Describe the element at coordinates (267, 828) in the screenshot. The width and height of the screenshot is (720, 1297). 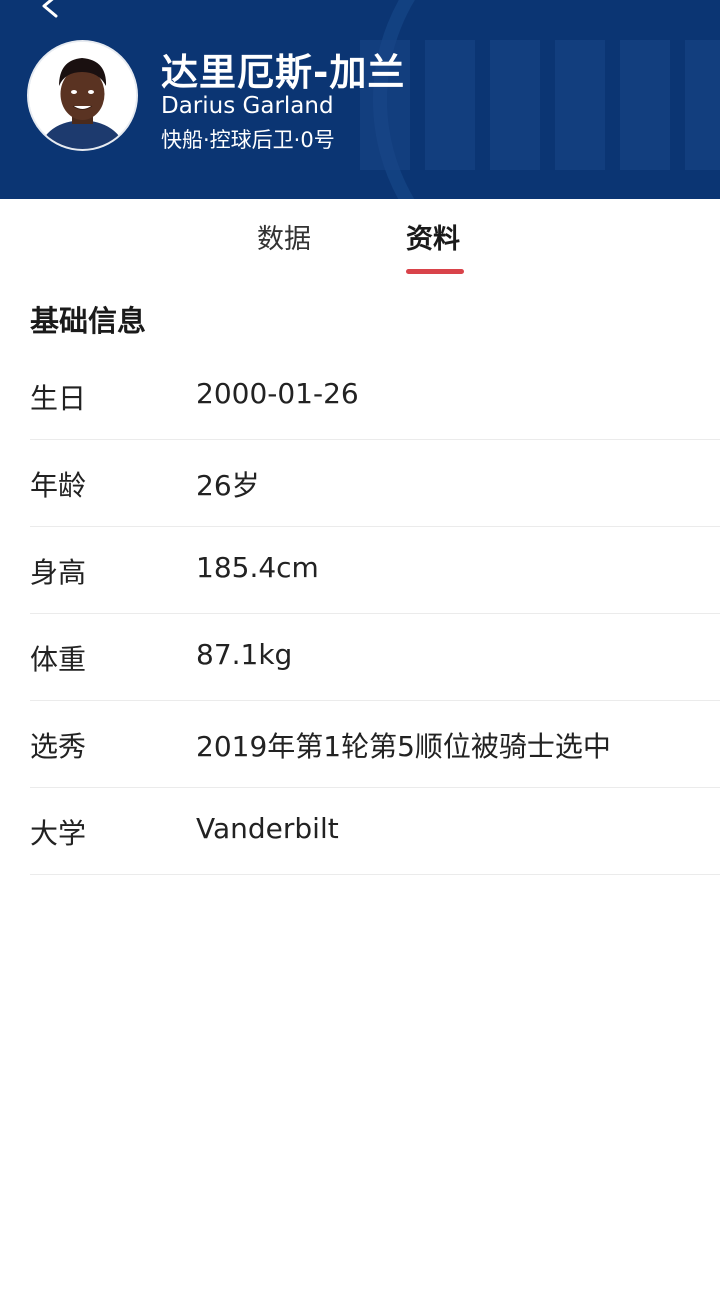
I see `info-value: Vanderbilt` at that location.